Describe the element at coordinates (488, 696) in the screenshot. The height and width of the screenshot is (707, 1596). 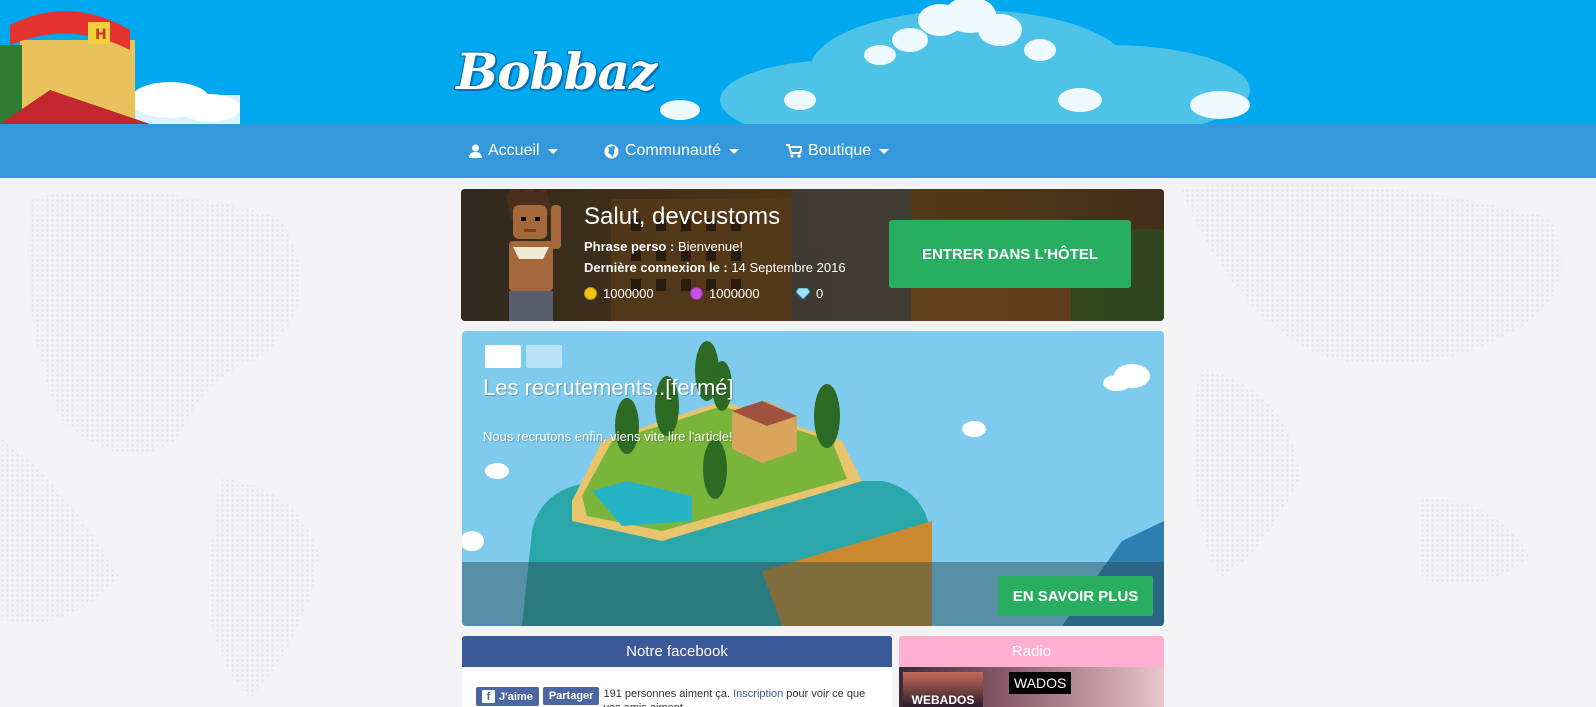
I see `facebook-icon: f` at that location.